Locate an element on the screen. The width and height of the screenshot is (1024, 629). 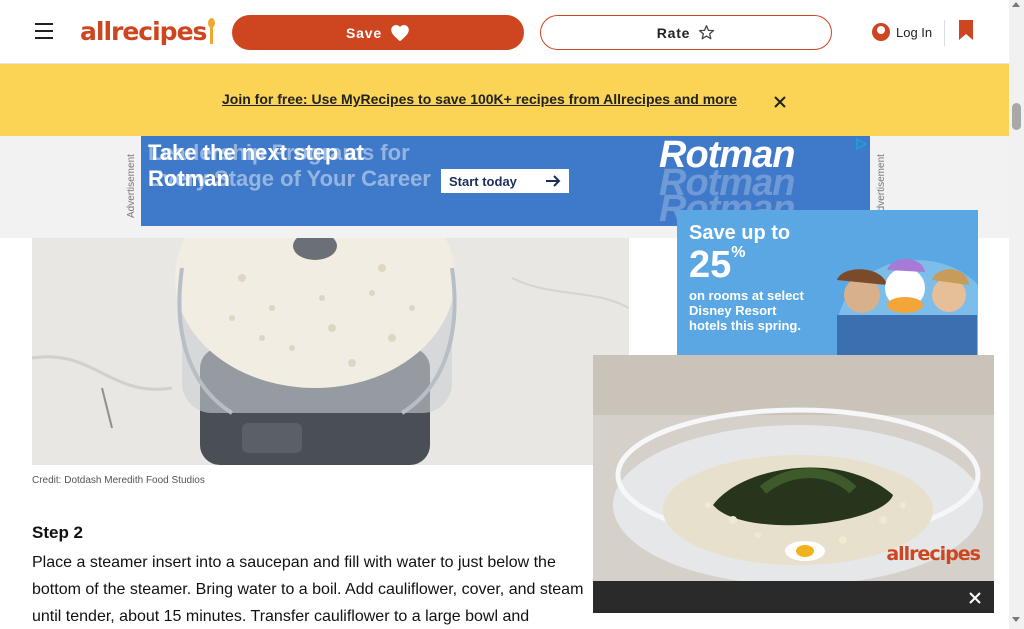
arrow-right-icon is located at coordinates (553, 181).